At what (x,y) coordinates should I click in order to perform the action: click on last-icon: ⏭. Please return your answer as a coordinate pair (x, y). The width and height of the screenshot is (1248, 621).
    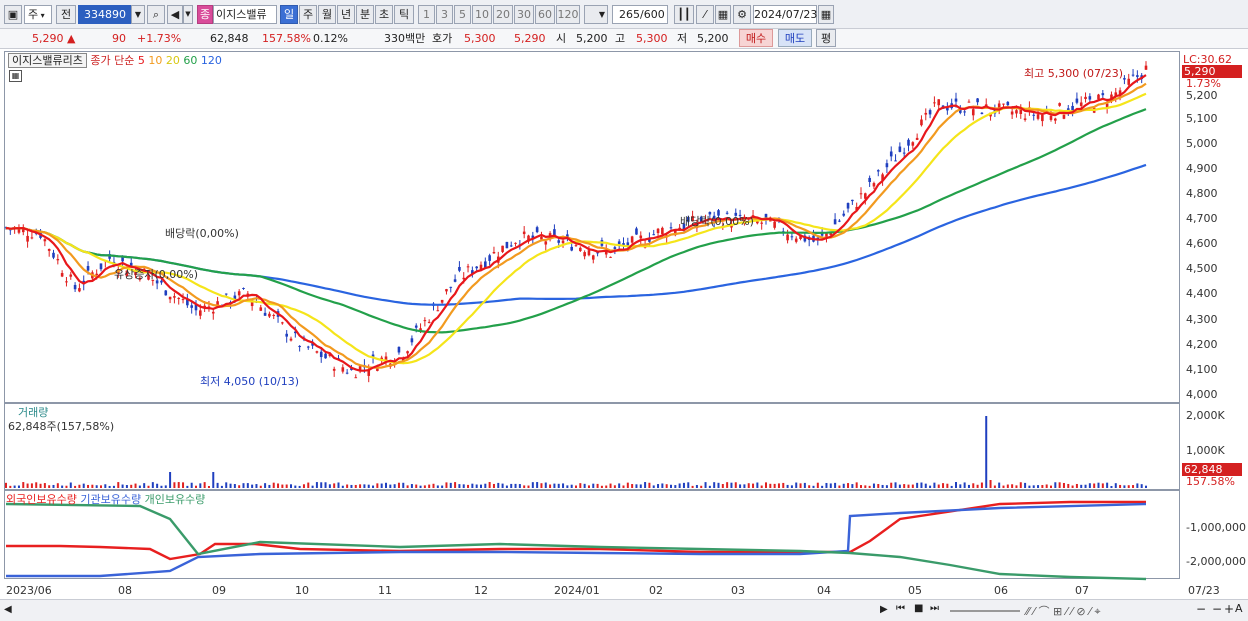
    Looking at the image, I should click on (934, 608).